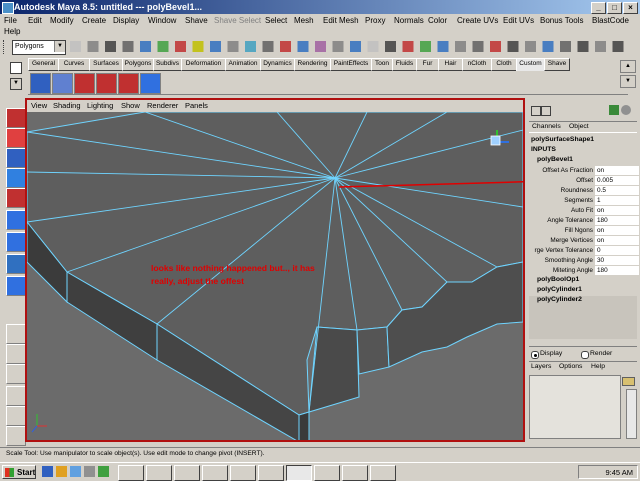 The width and height of the screenshot is (640, 481). Describe the element at coordinates (631, 414) in the screenshot. I see `layer-scrollbar` at that location.